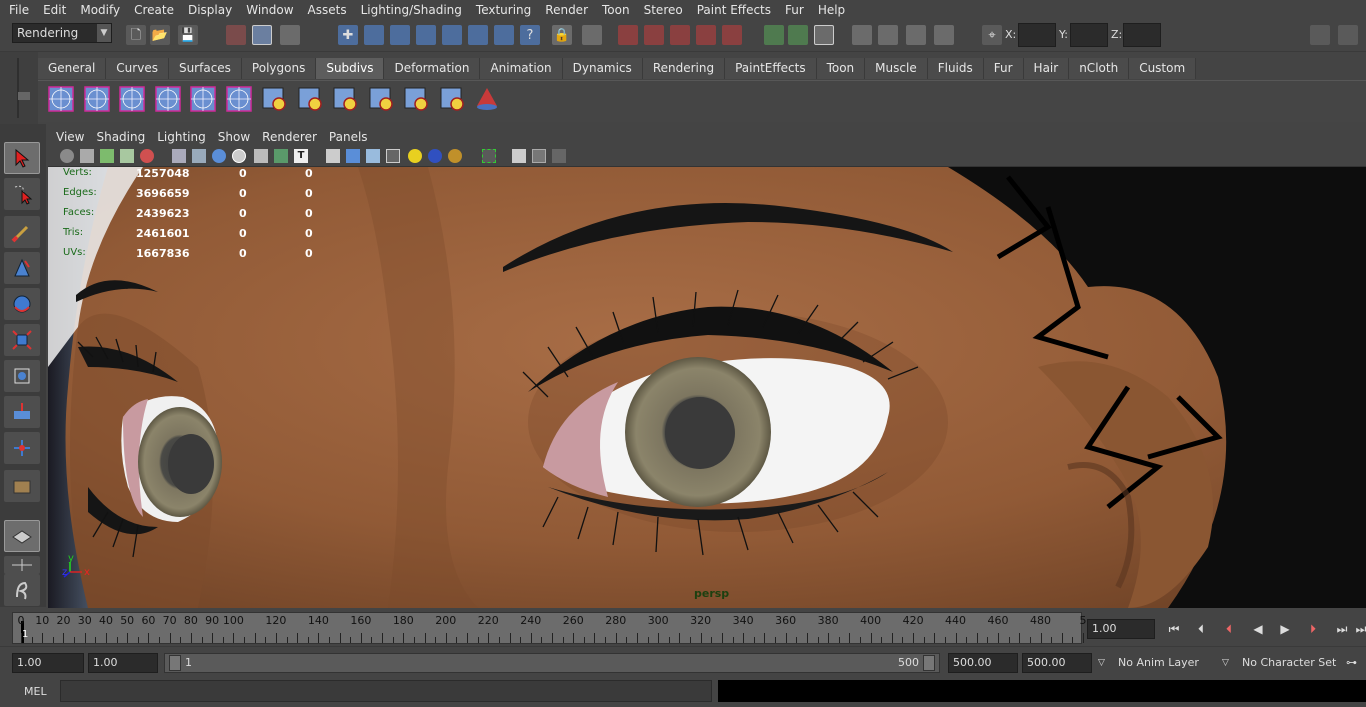 The height and width of the screenshot is (707, 1366). Describe the element at coordinates (301, 156) in the screenshot. I see `use-all-lights-icon: T` at that location.